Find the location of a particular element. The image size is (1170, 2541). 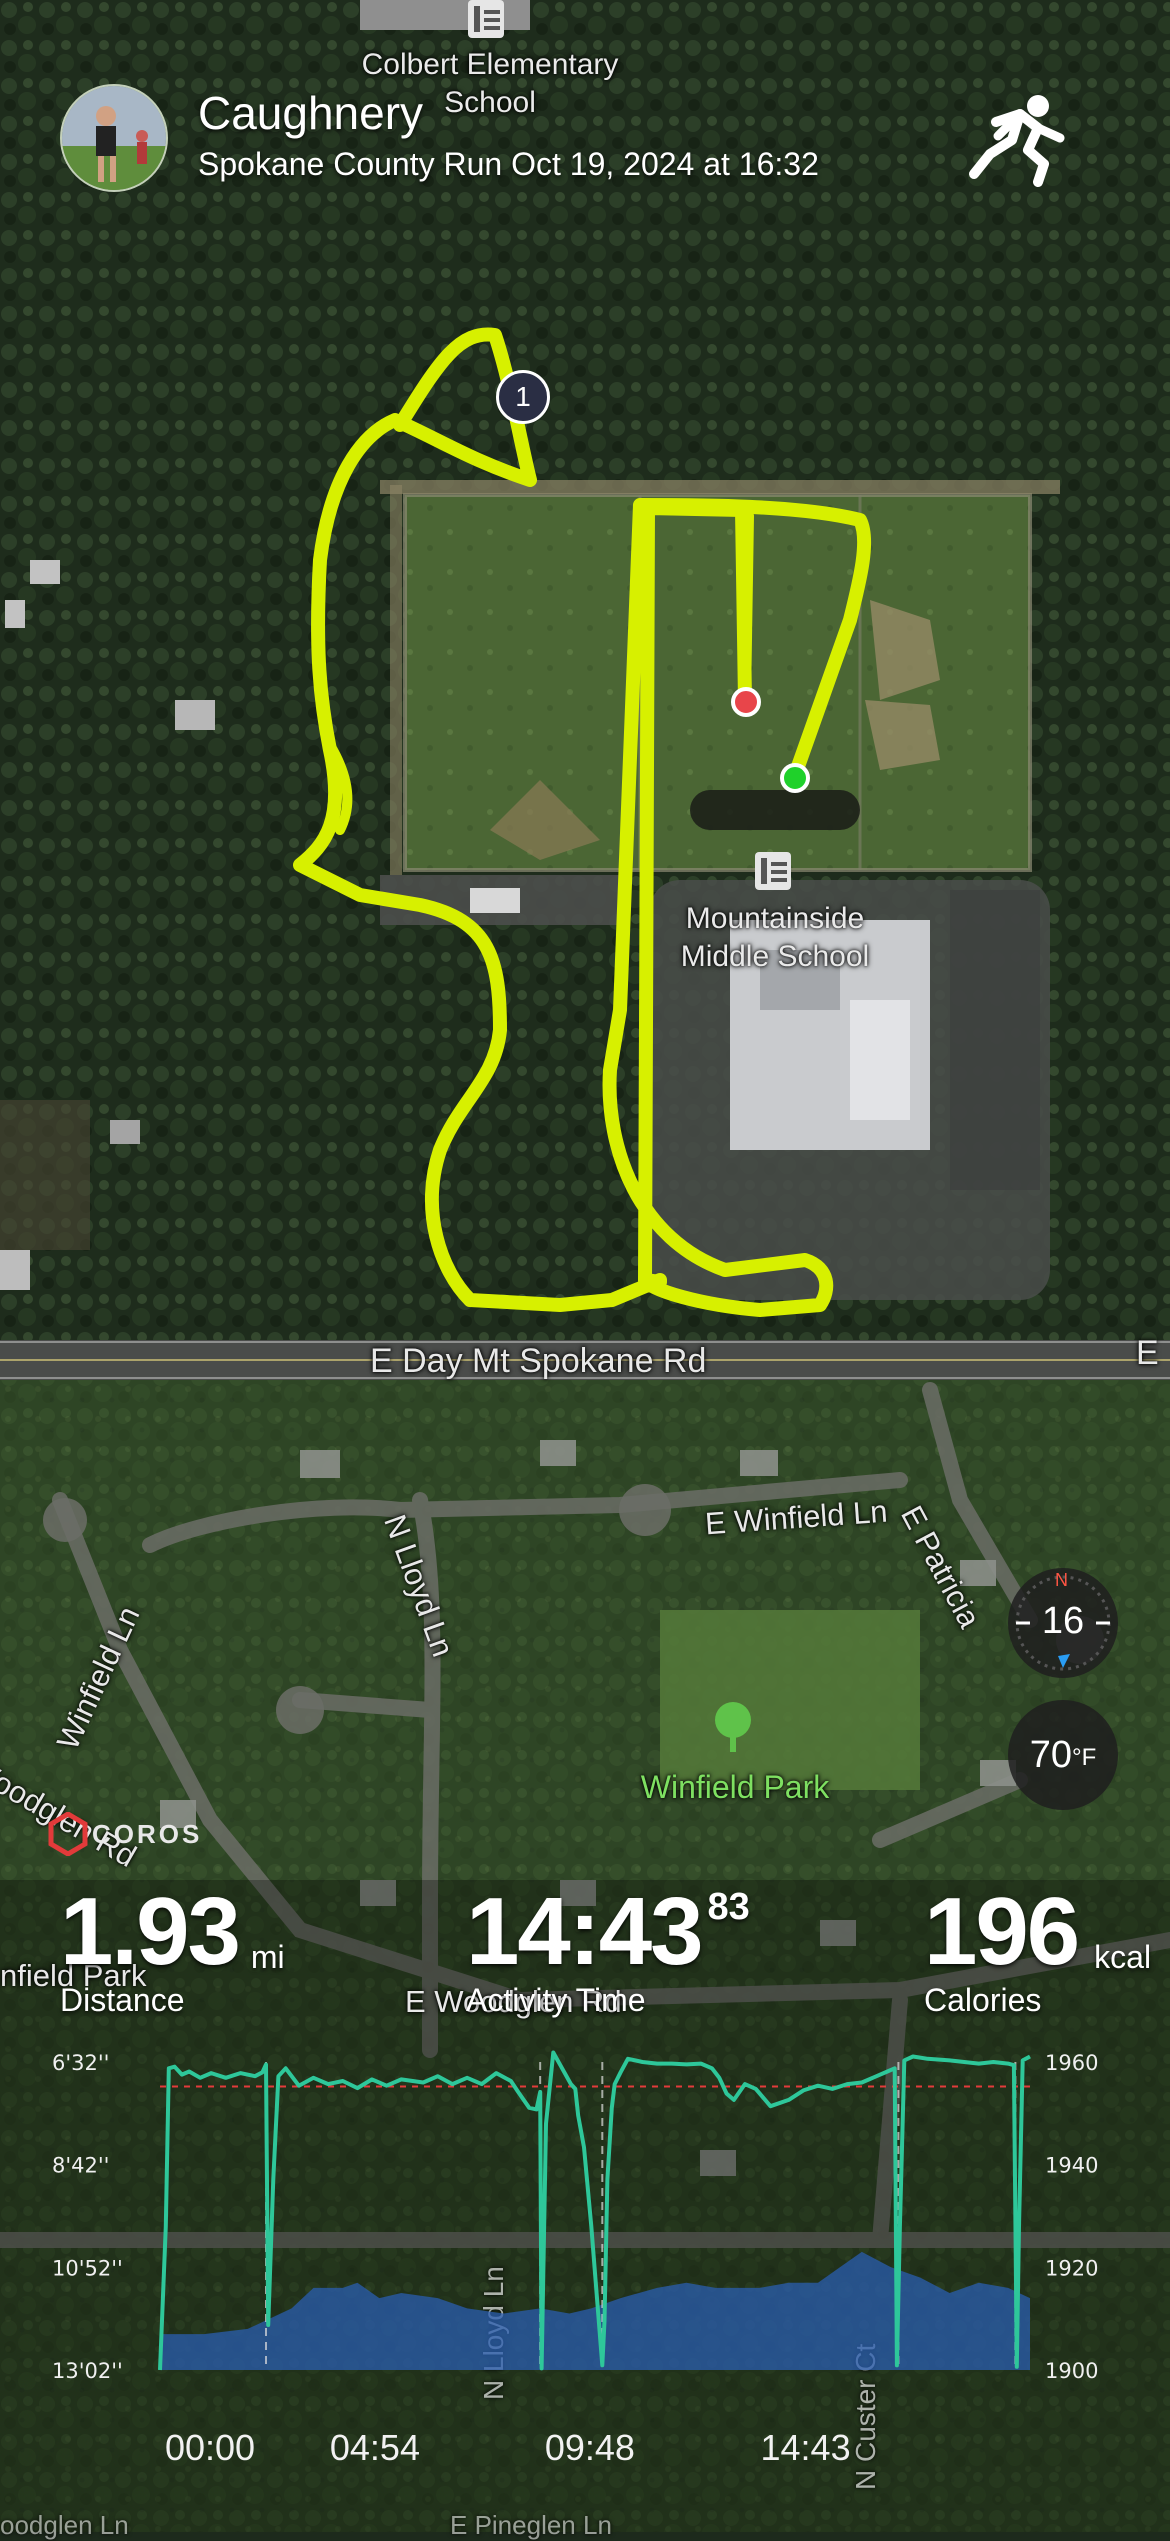

activity-subtitle: Spokane County Run Oct 19, 2024 at 16:32 is located at coordinates (508, 164).